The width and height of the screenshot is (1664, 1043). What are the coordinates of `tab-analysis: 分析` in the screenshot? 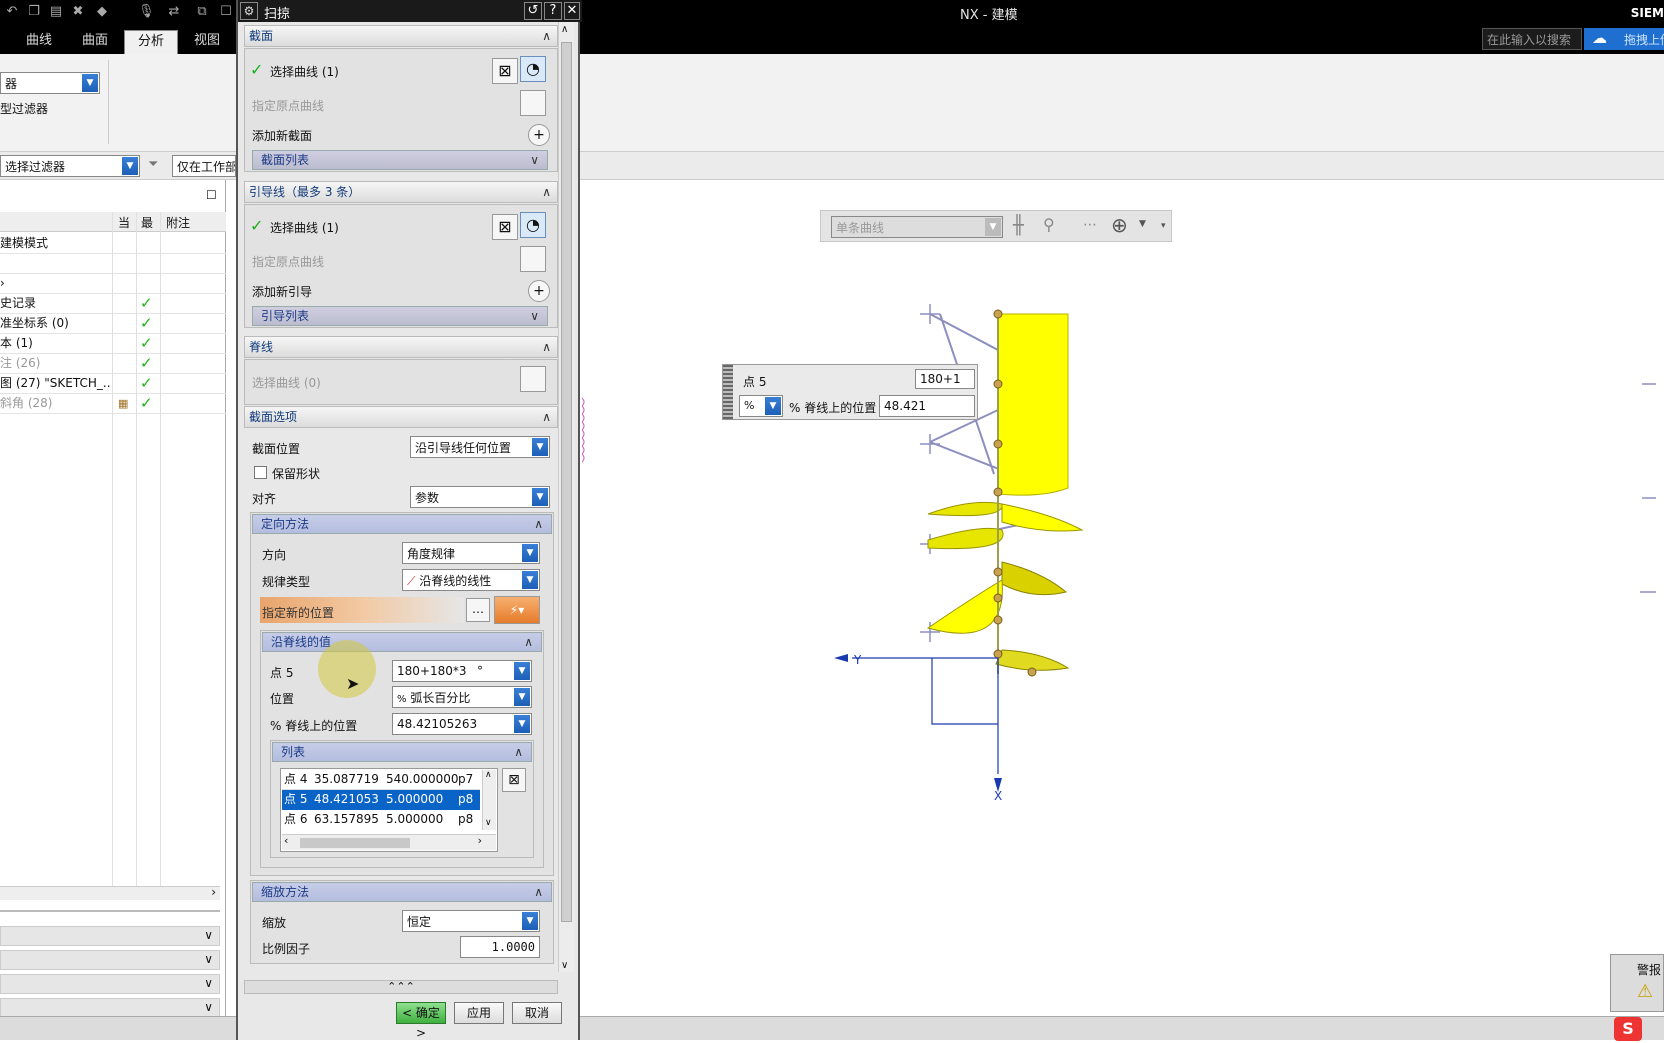 It's located at (151, 42).